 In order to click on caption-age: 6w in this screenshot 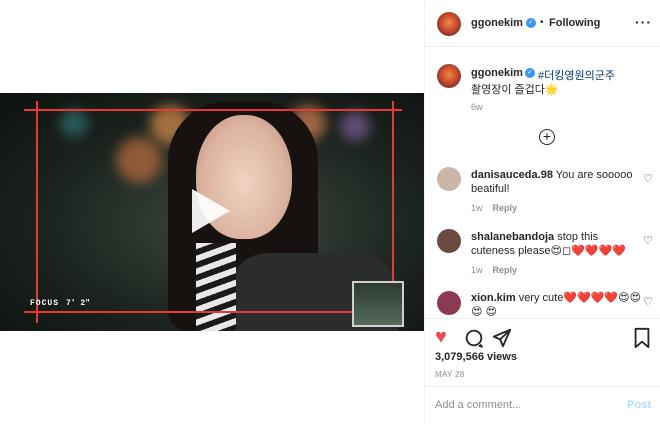, I will do `click(477, 107)`.